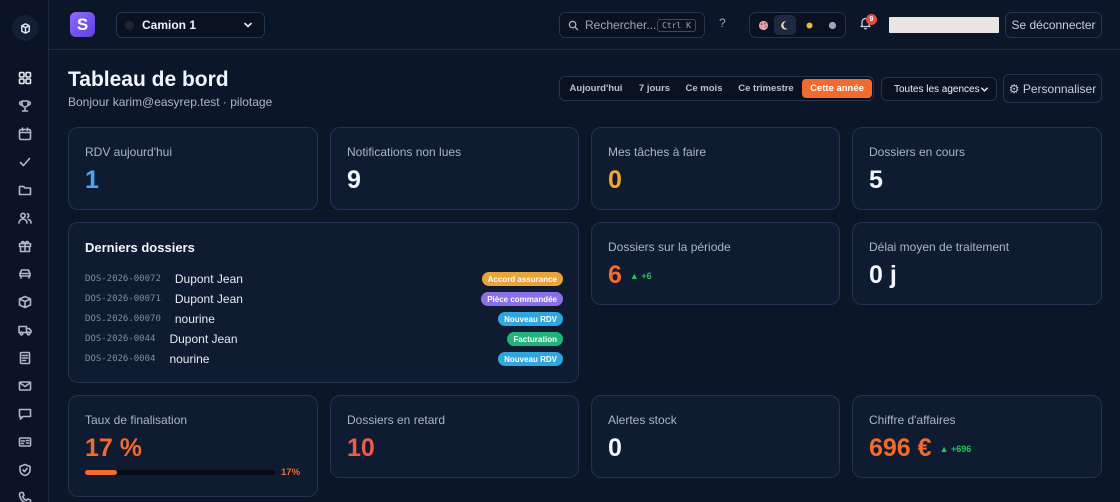  Describe the element at coordinates (120, 359) in the screenshot. I see `file-reference: DOS-2026-0004` at that location.